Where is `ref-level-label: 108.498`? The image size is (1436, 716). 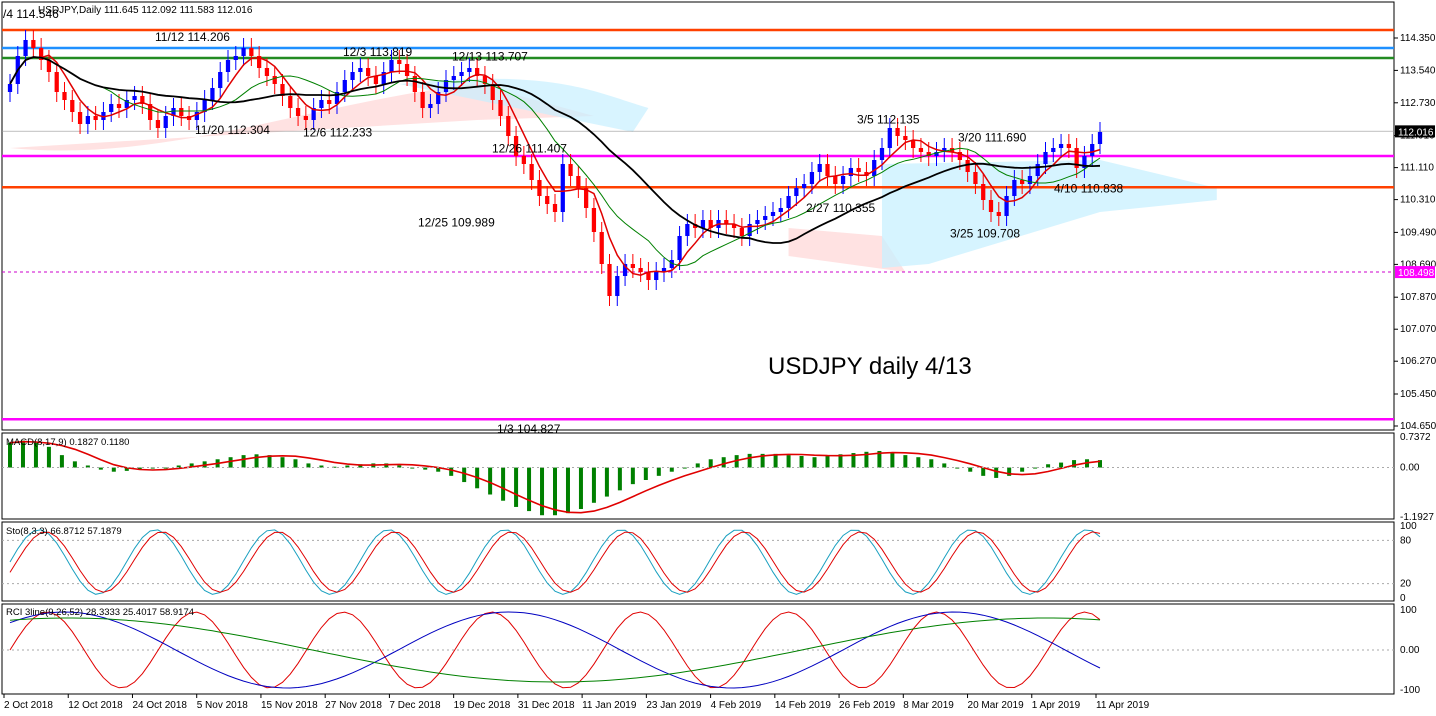
ref-level-label: 108.498 is located at coordinates (1416, 273).